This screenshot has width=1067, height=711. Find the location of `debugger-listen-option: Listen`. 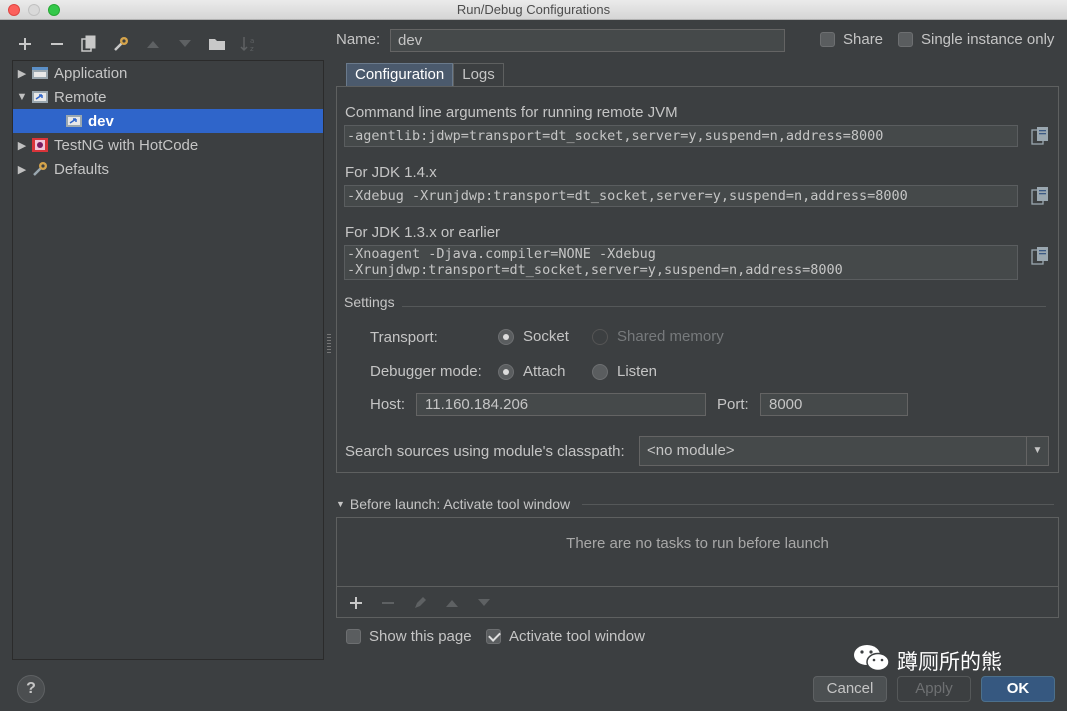

debugger-listen-option: Listen is located at coordinates (624, 371).